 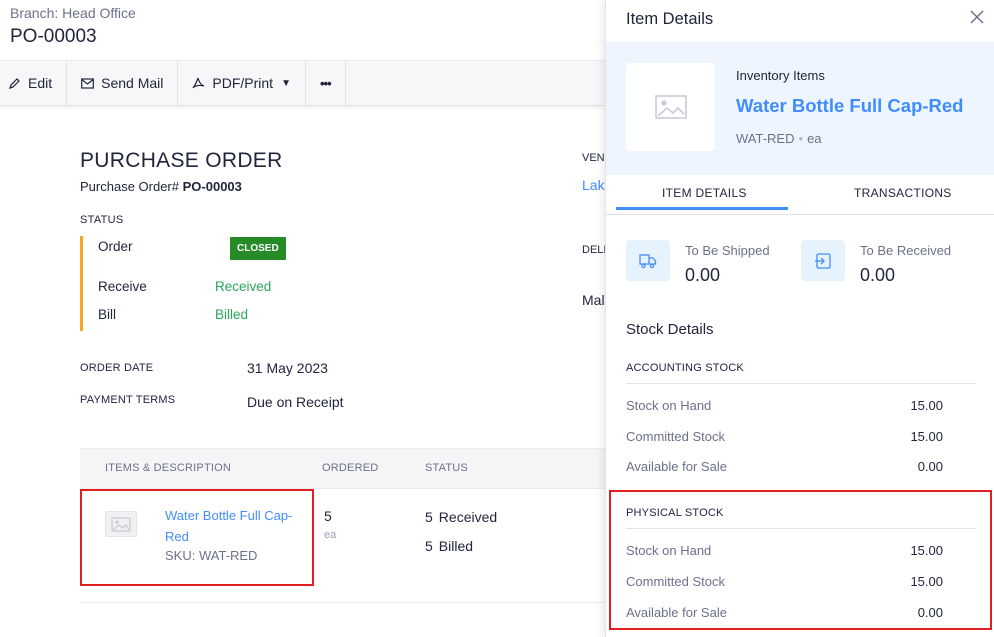 I want to click on caret-down-icon: ▼, so click(x=286, y=83).